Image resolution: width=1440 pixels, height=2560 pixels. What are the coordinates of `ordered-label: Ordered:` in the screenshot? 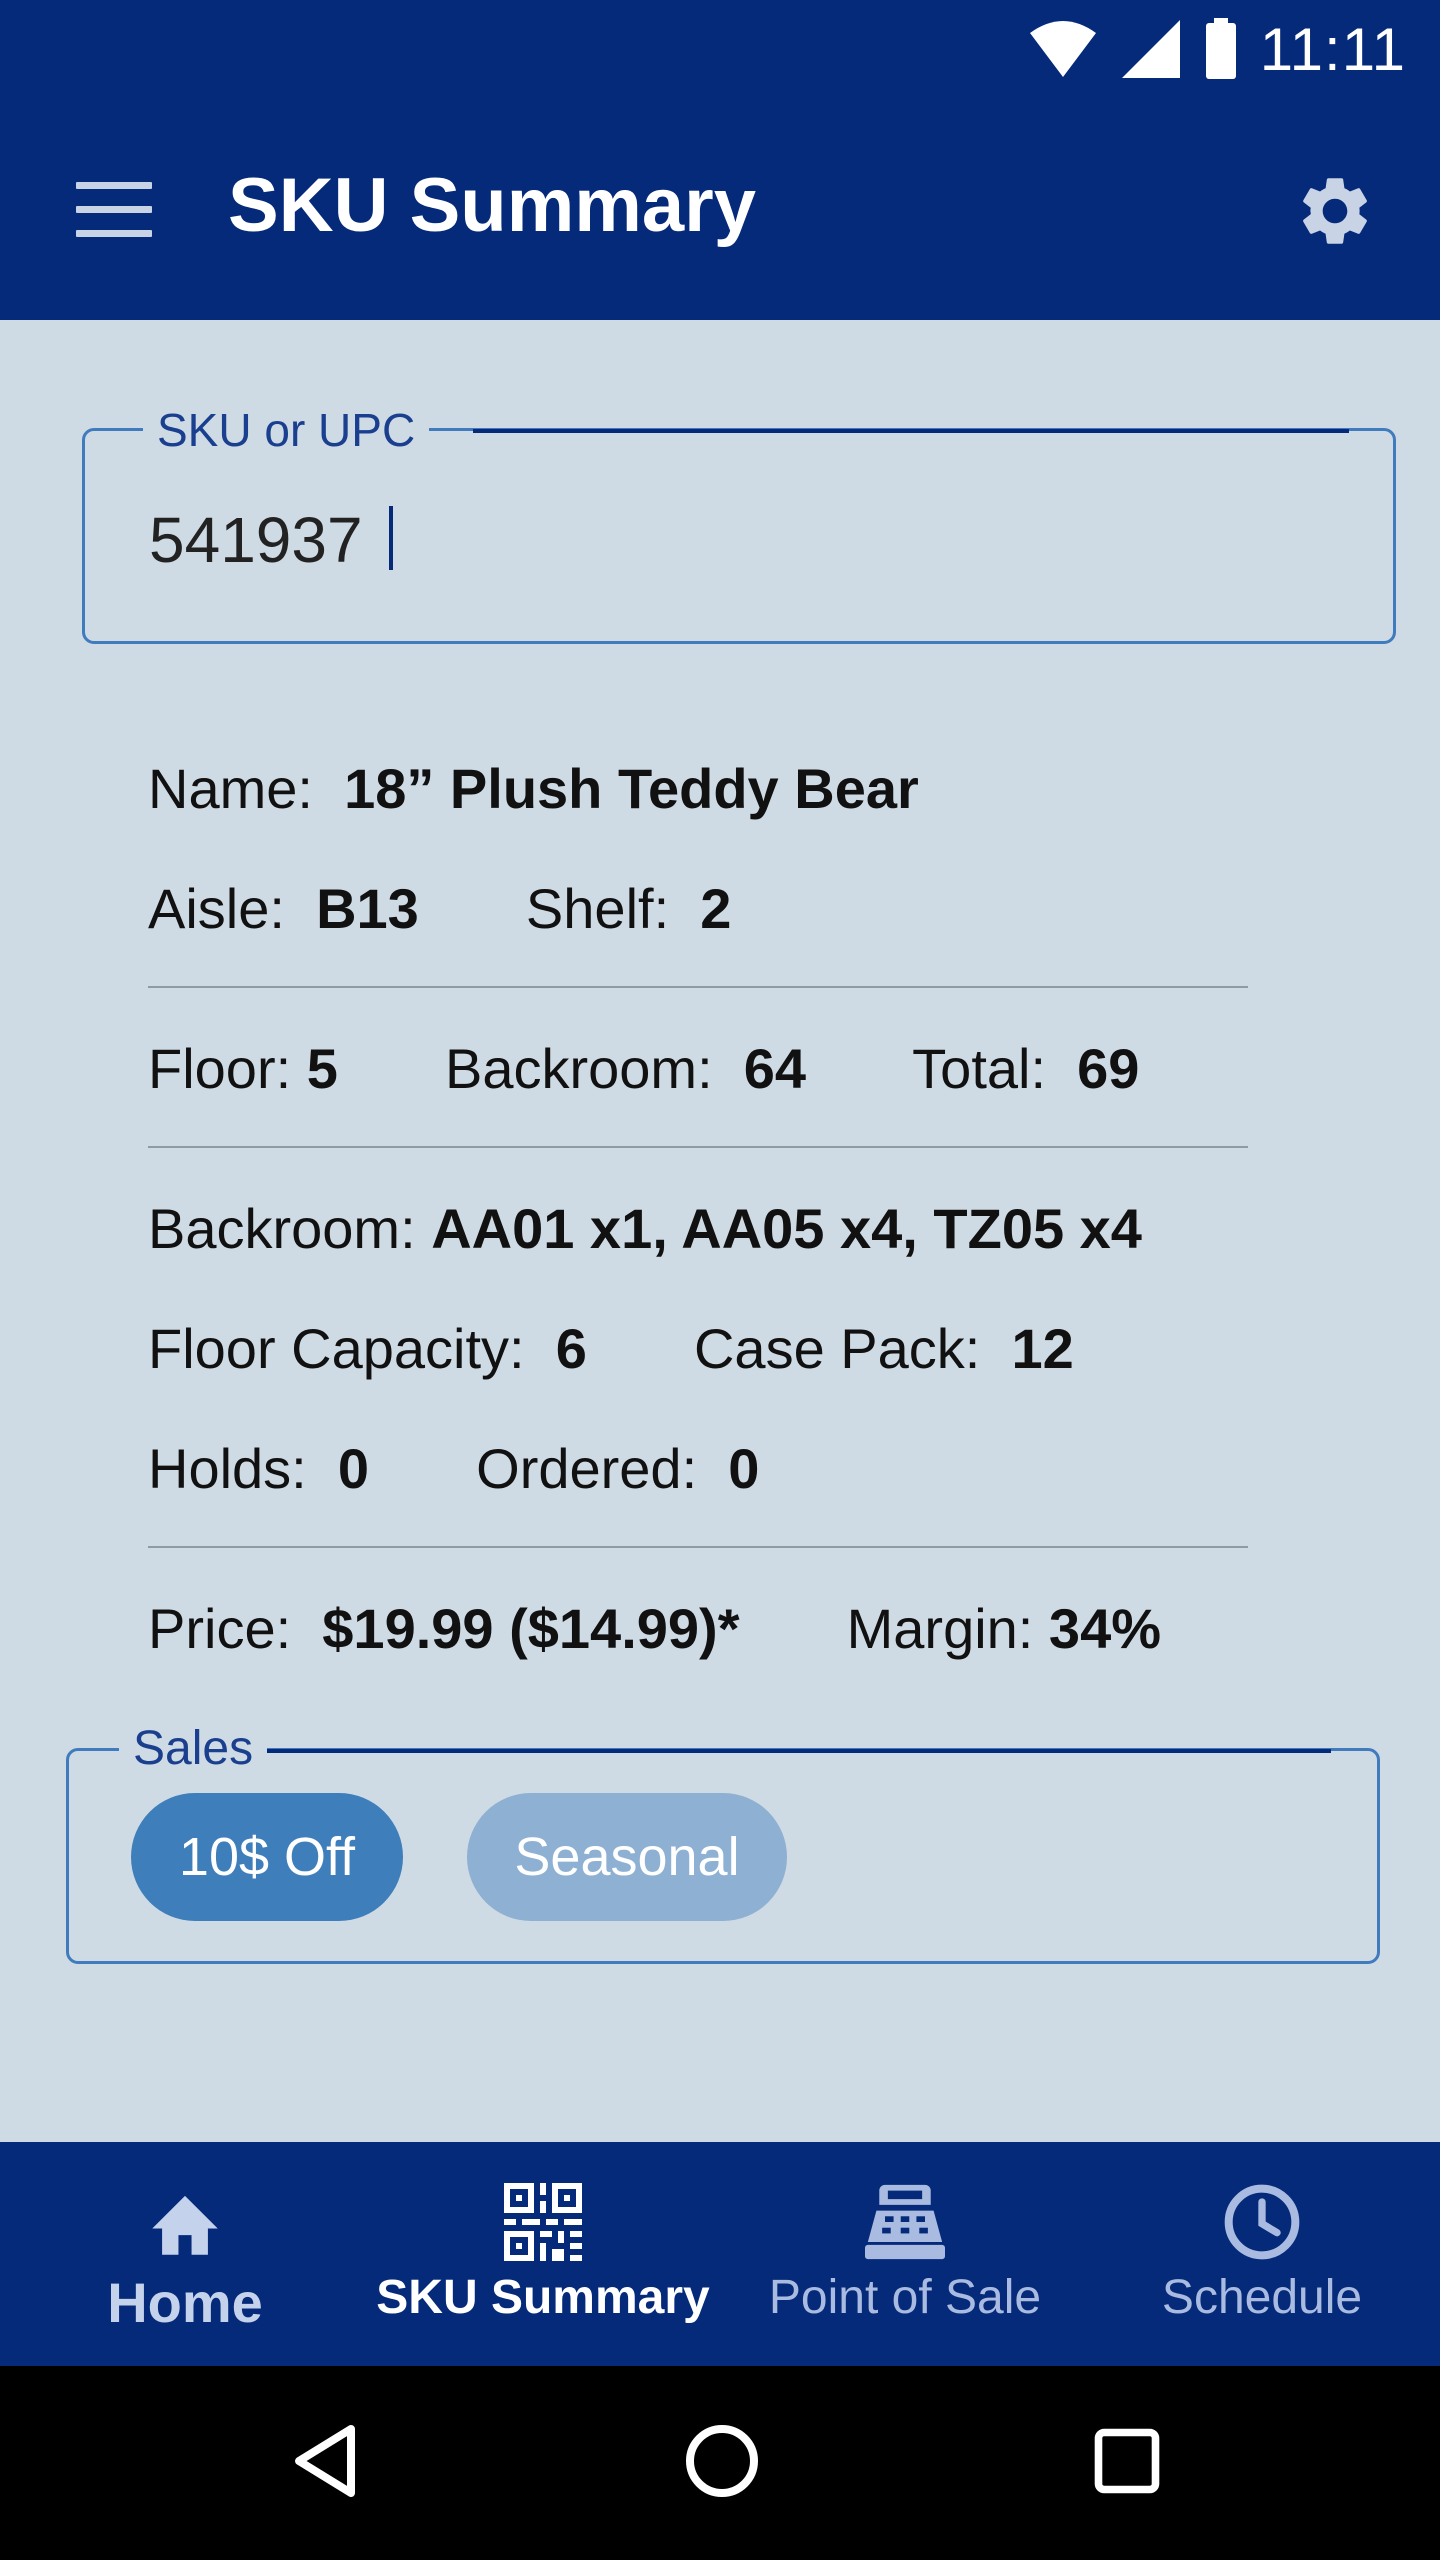 It's located at (587, 1468).